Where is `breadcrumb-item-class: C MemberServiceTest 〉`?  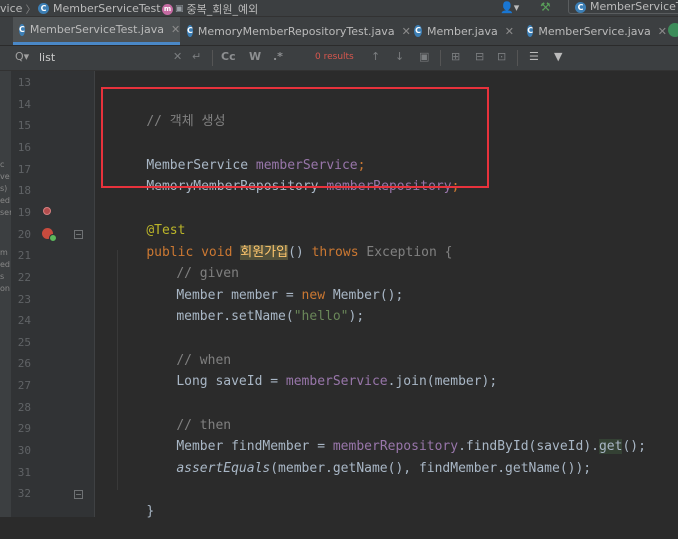 breadcrumb-item-class: C MemberServiceTest 〉 is located at coordinates (106, 8).